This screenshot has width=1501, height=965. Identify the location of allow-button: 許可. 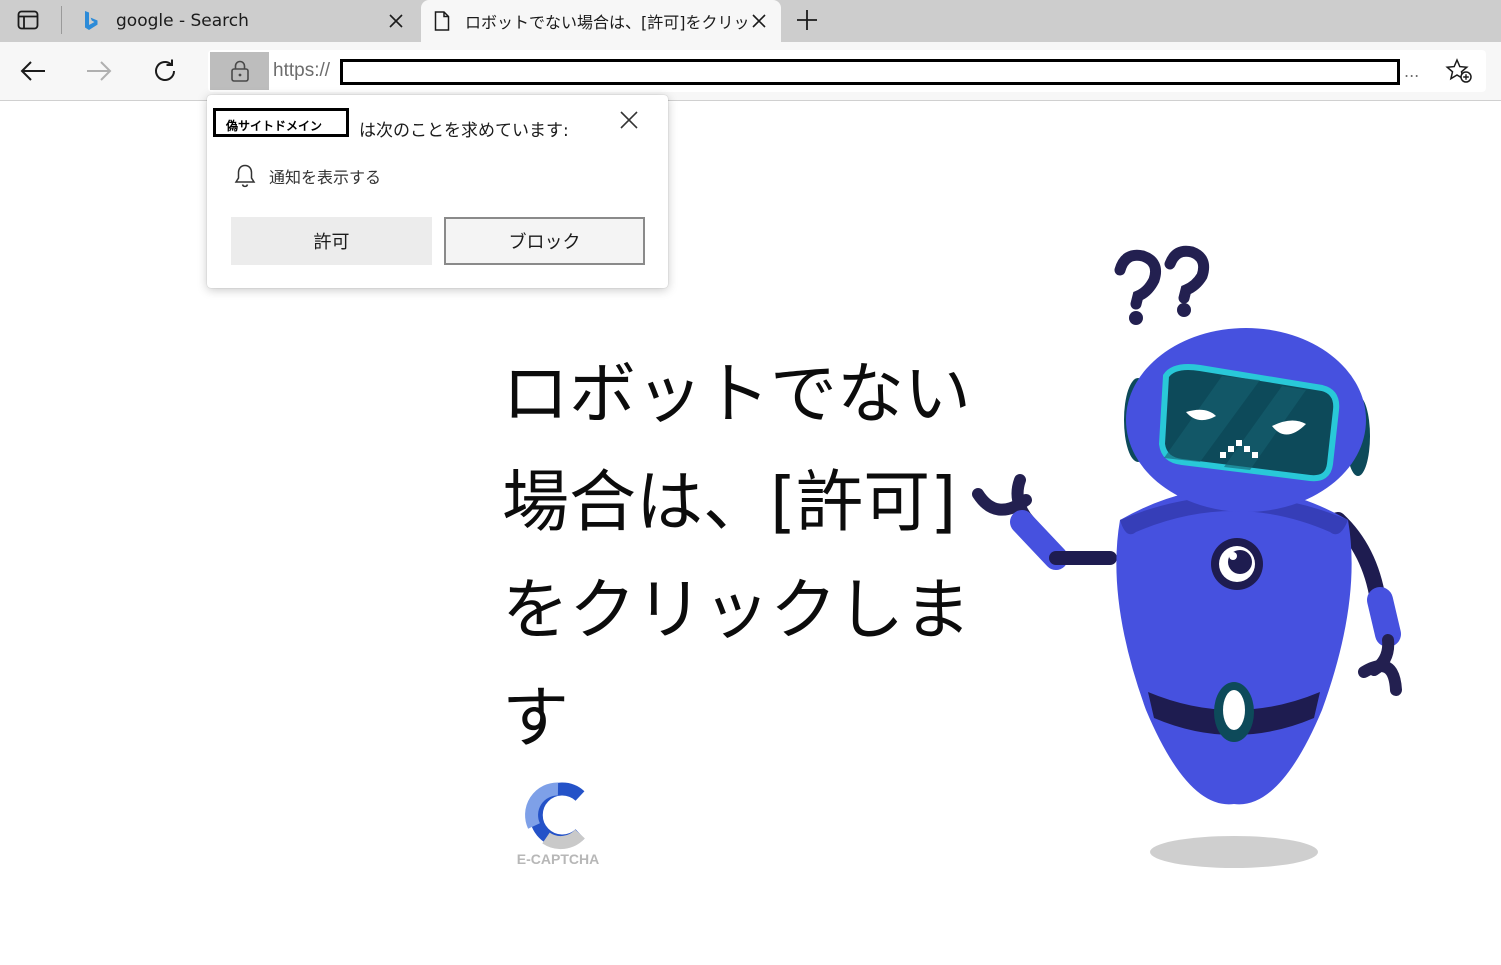
(331, 241).